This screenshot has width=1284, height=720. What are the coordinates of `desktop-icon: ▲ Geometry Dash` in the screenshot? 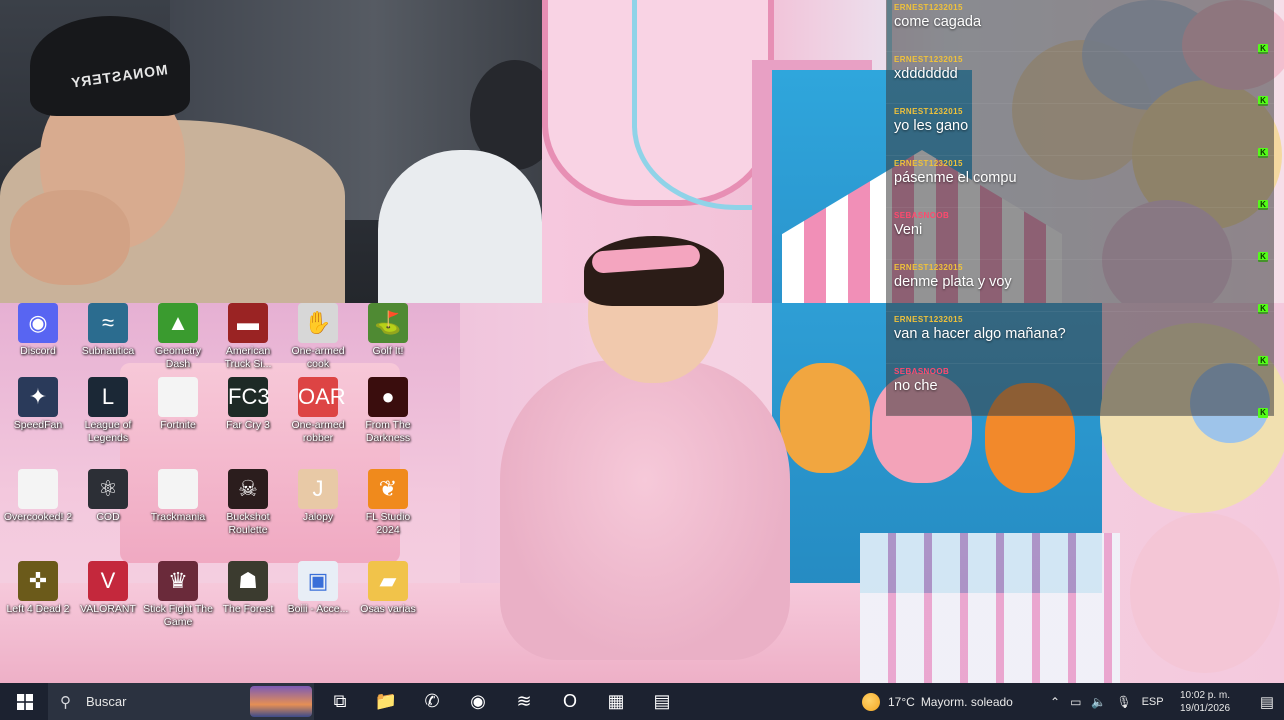 It's located at (178, 337).